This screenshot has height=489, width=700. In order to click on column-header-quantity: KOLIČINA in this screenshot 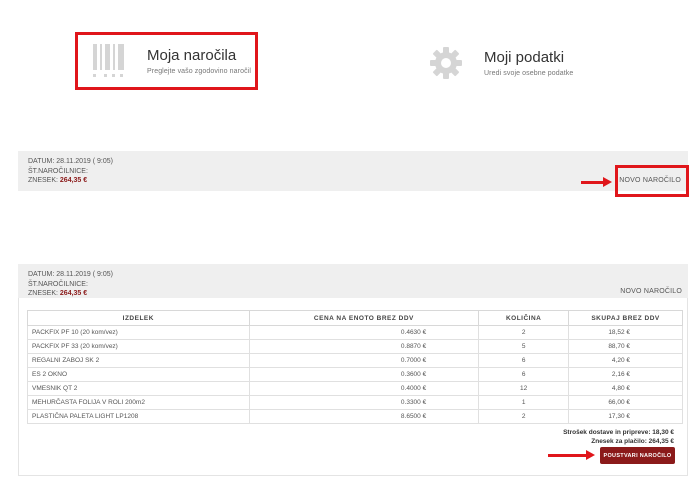, I will do `click(524, 318)`.